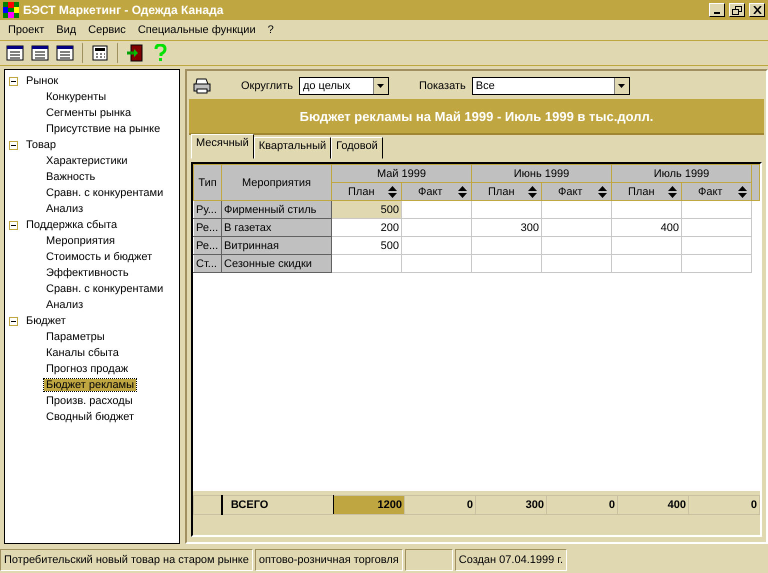 This screenshot has height=573, width=768. What do you see at coordinates (647, 227) in the screenshot?
I see `table-cell: 400` at bounding box center [647, 227].